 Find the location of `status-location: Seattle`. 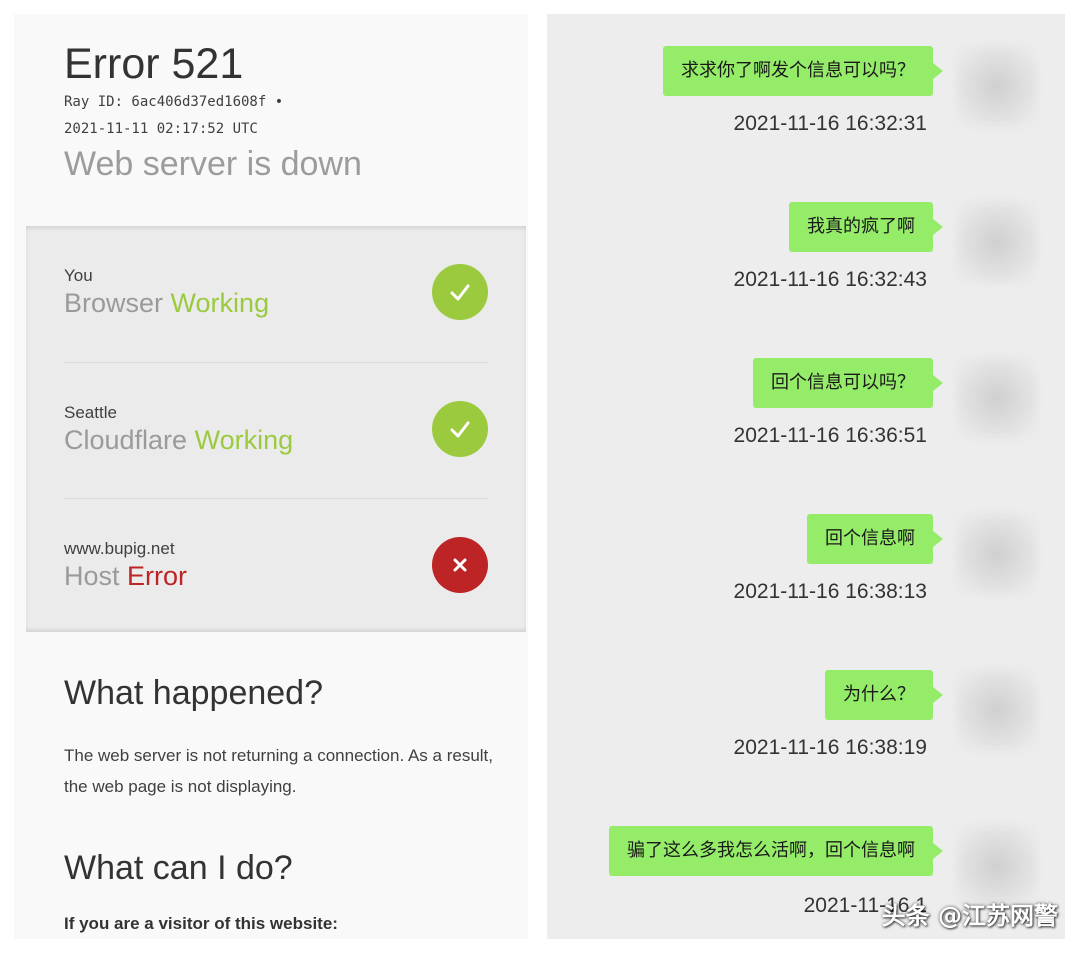

status-location: Seattle is located at coordinates (90, 412).